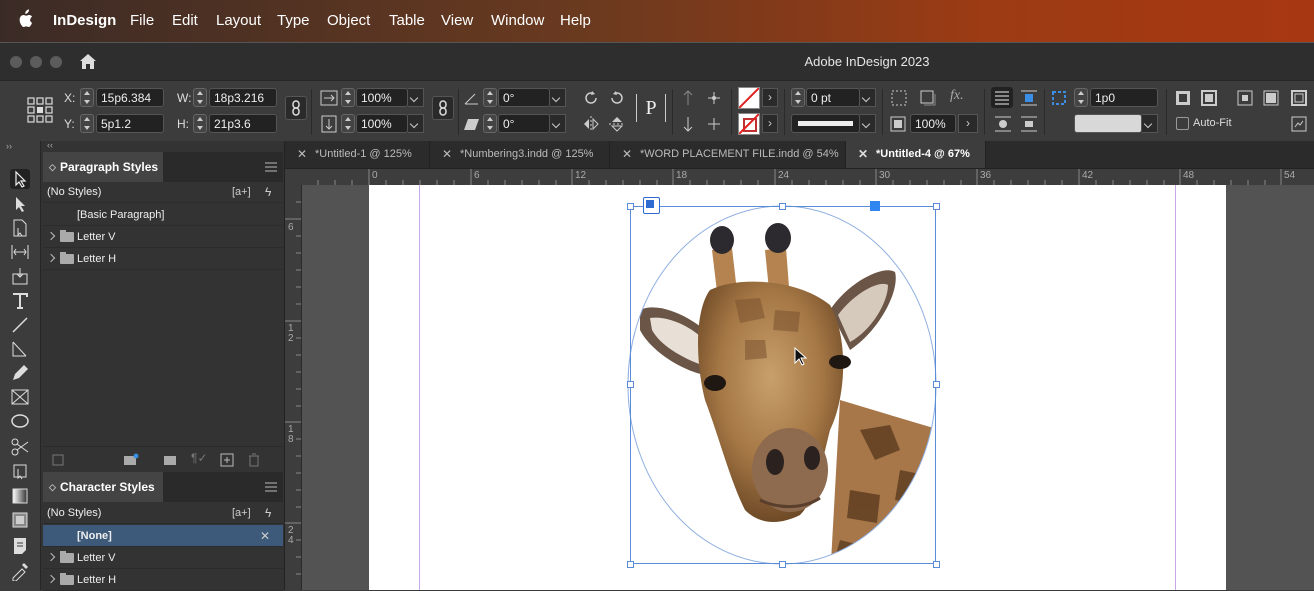 This screenshot has width=1314, height=591. Describe the element at coordinates (243, 123) in the screenshot. I see `h-field: 21p3.6` at that location.